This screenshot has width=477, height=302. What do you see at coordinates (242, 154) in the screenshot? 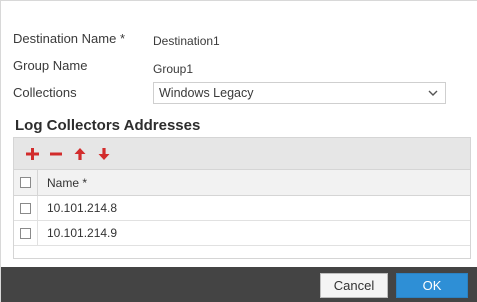
I see `grid-toolbar` at bounding box center [242, 154].